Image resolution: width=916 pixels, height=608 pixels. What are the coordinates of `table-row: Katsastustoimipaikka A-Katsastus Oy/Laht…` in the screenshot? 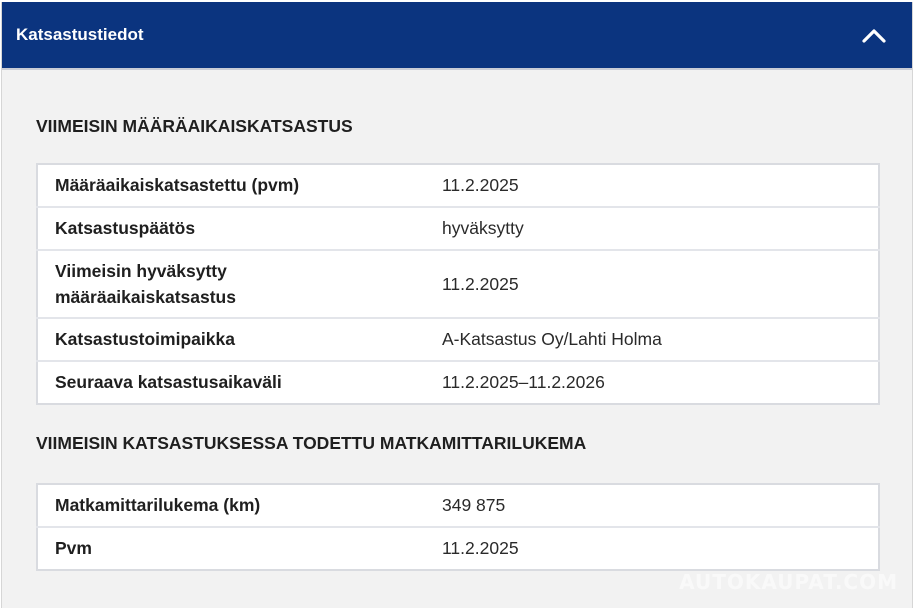 It's located at (458, 339).